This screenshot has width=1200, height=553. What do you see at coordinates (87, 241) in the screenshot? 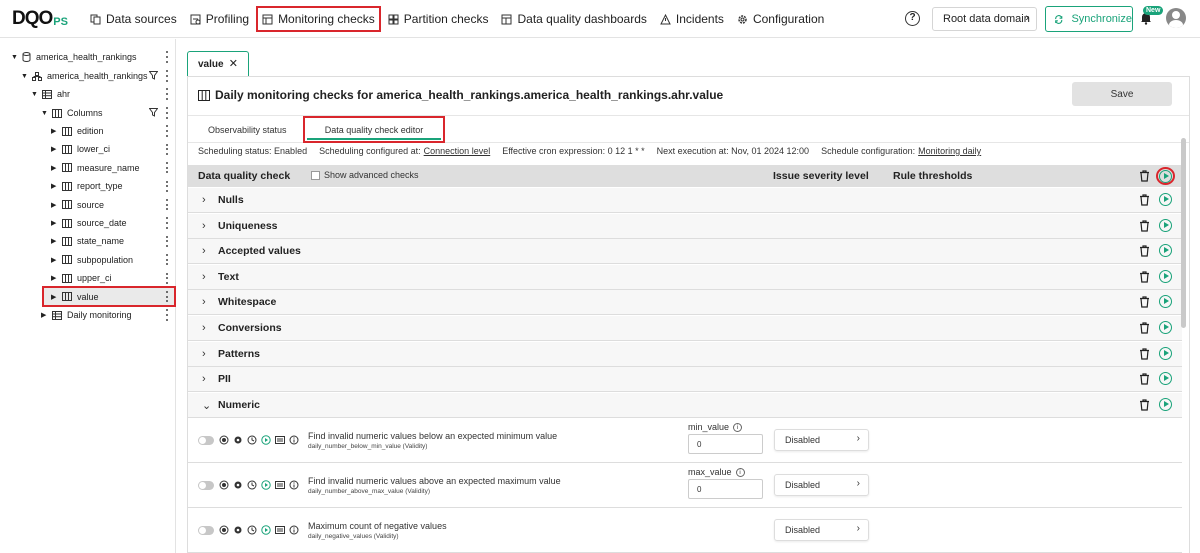
I see `tree-column-state-name: ▶ state_name` at bounding box center [87, 241].